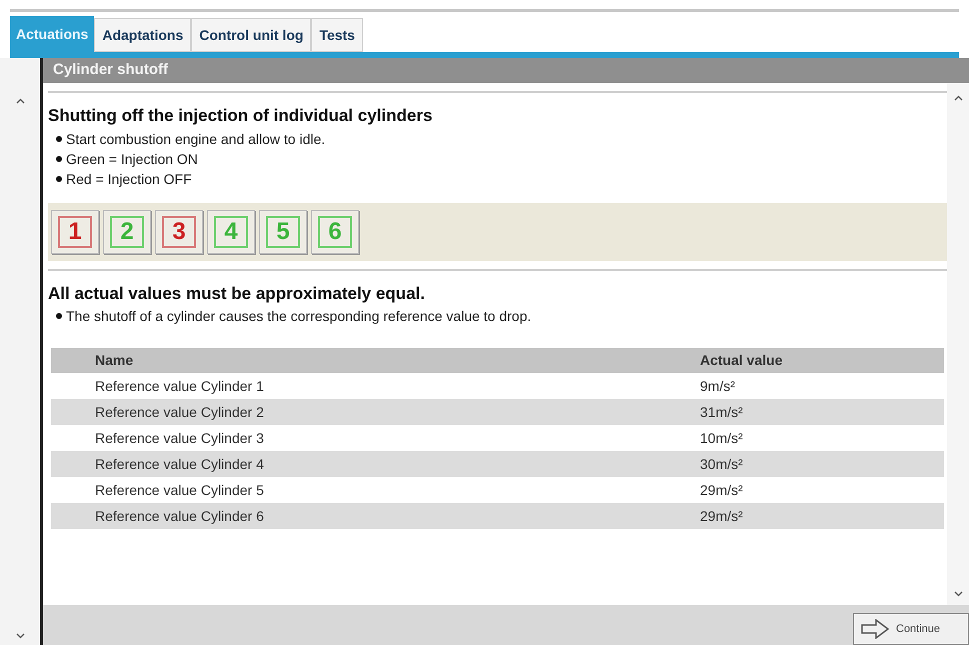  Describe the element at coordinates (721, 438) in the screenshot. I see `table-cell-text: 10m/s²` at that location.